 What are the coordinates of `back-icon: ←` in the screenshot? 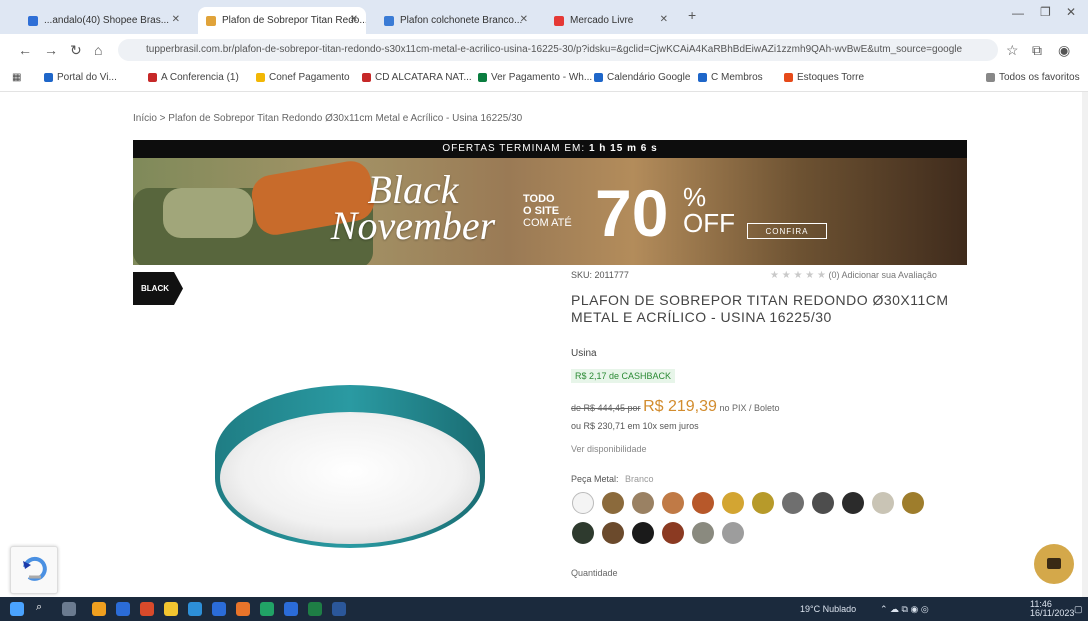 It's located at (25, 50).